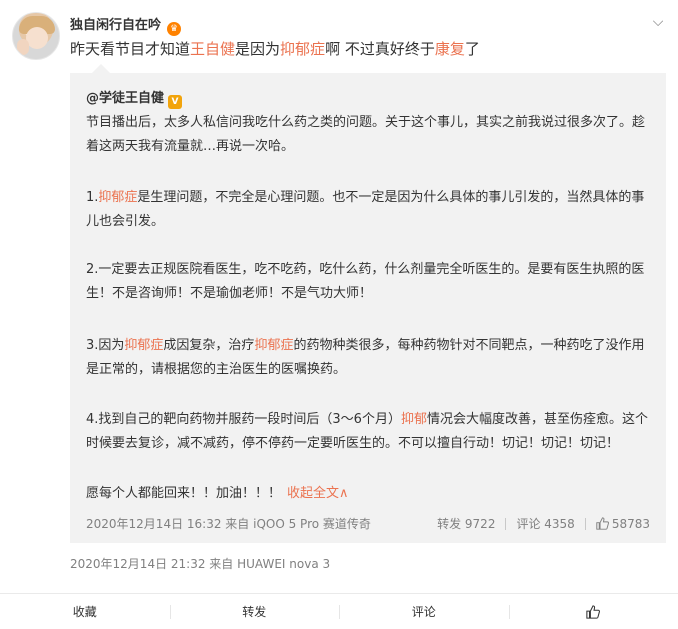  What do you see at coordinates (340, 38) in the screenshot?
I see `post-header: 独自闲行自在吟 ♛ ⌵ 昨天看节目才知道王自健是因为抑郁症啊 不过真好终于康复了` at bounding box center [340, 38].